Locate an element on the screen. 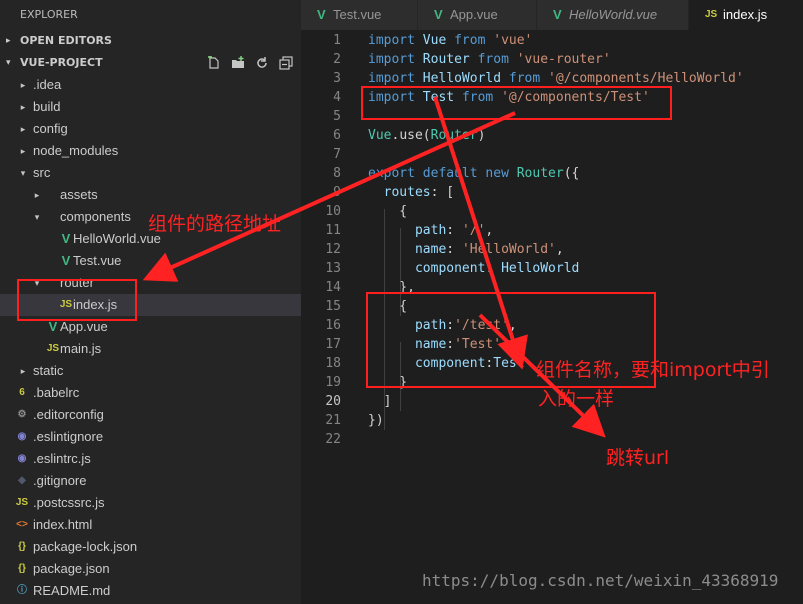 The height and width of the screenshot is (604, 803). name-annotation-line2: 入的一样 is located at coordinates (576, 399).